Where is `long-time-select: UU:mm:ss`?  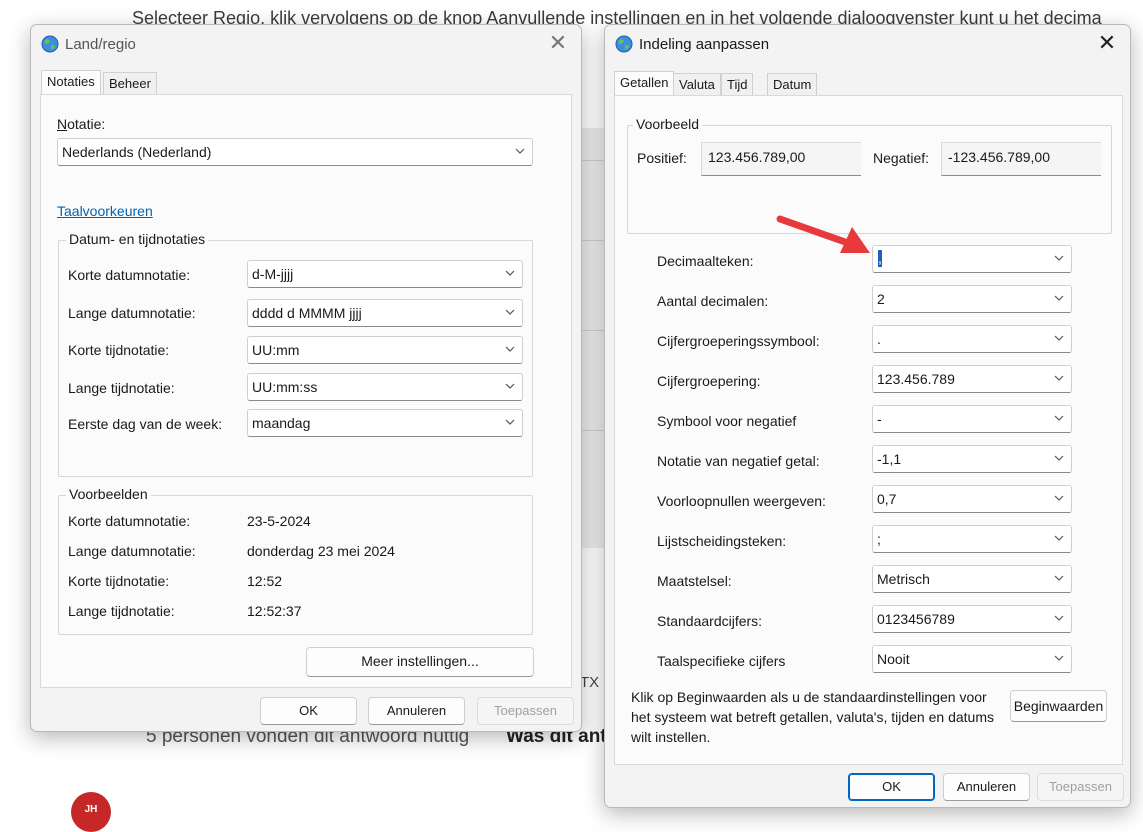 long-time-select: UU:mm:ss is located at coordinates (385, 387).